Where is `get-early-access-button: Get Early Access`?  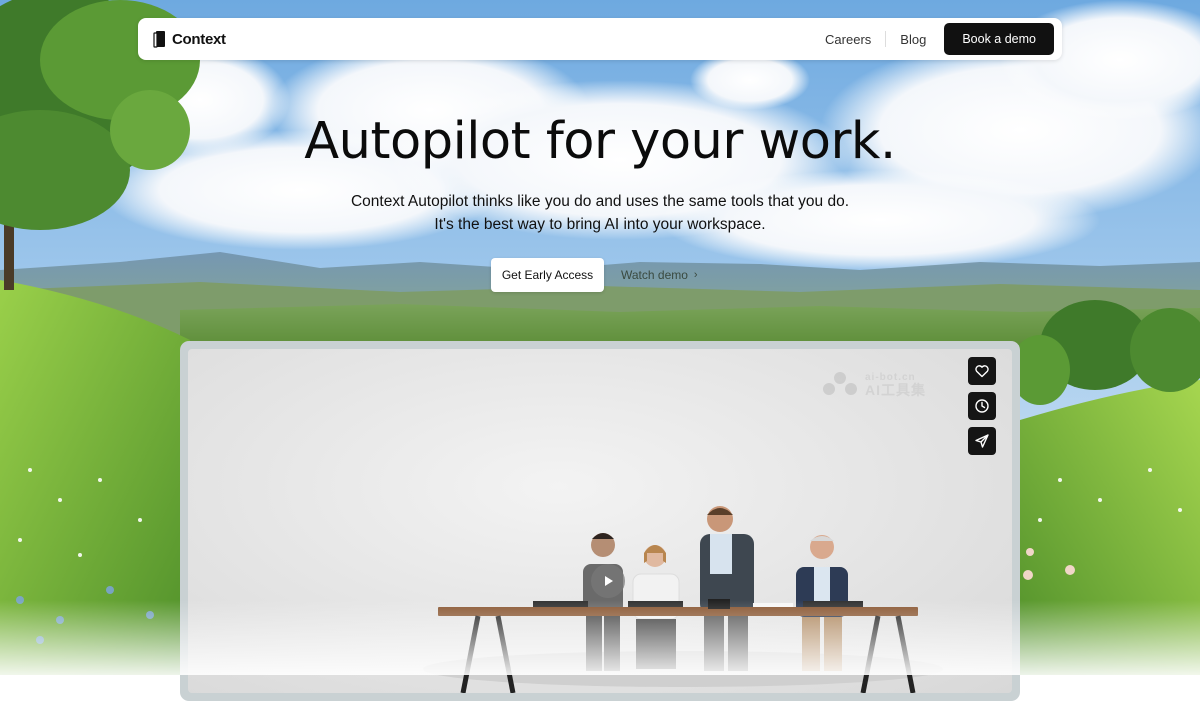
get-early-access-button: Get Early Access is located at coordinates (547, 275).